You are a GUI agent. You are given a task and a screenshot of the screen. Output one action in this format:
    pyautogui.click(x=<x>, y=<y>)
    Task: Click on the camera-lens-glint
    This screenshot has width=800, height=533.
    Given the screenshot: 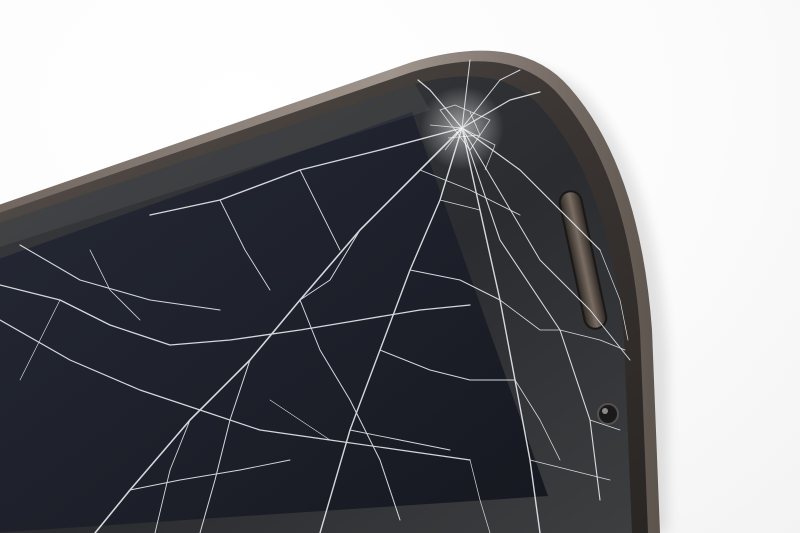 What is the action you would take?
    pyautogui.click(x=605, y=411)
    